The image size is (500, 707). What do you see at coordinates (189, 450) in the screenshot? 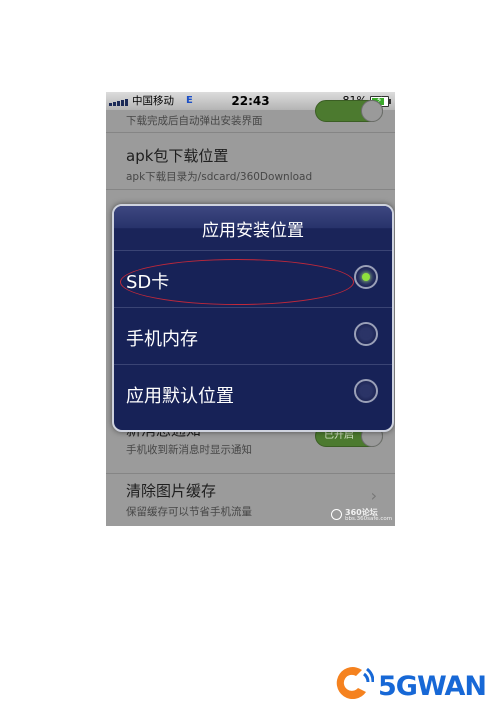
I see `row-subtitle: 手机收到新消息时显示通知` at bounding box center [189, 450].